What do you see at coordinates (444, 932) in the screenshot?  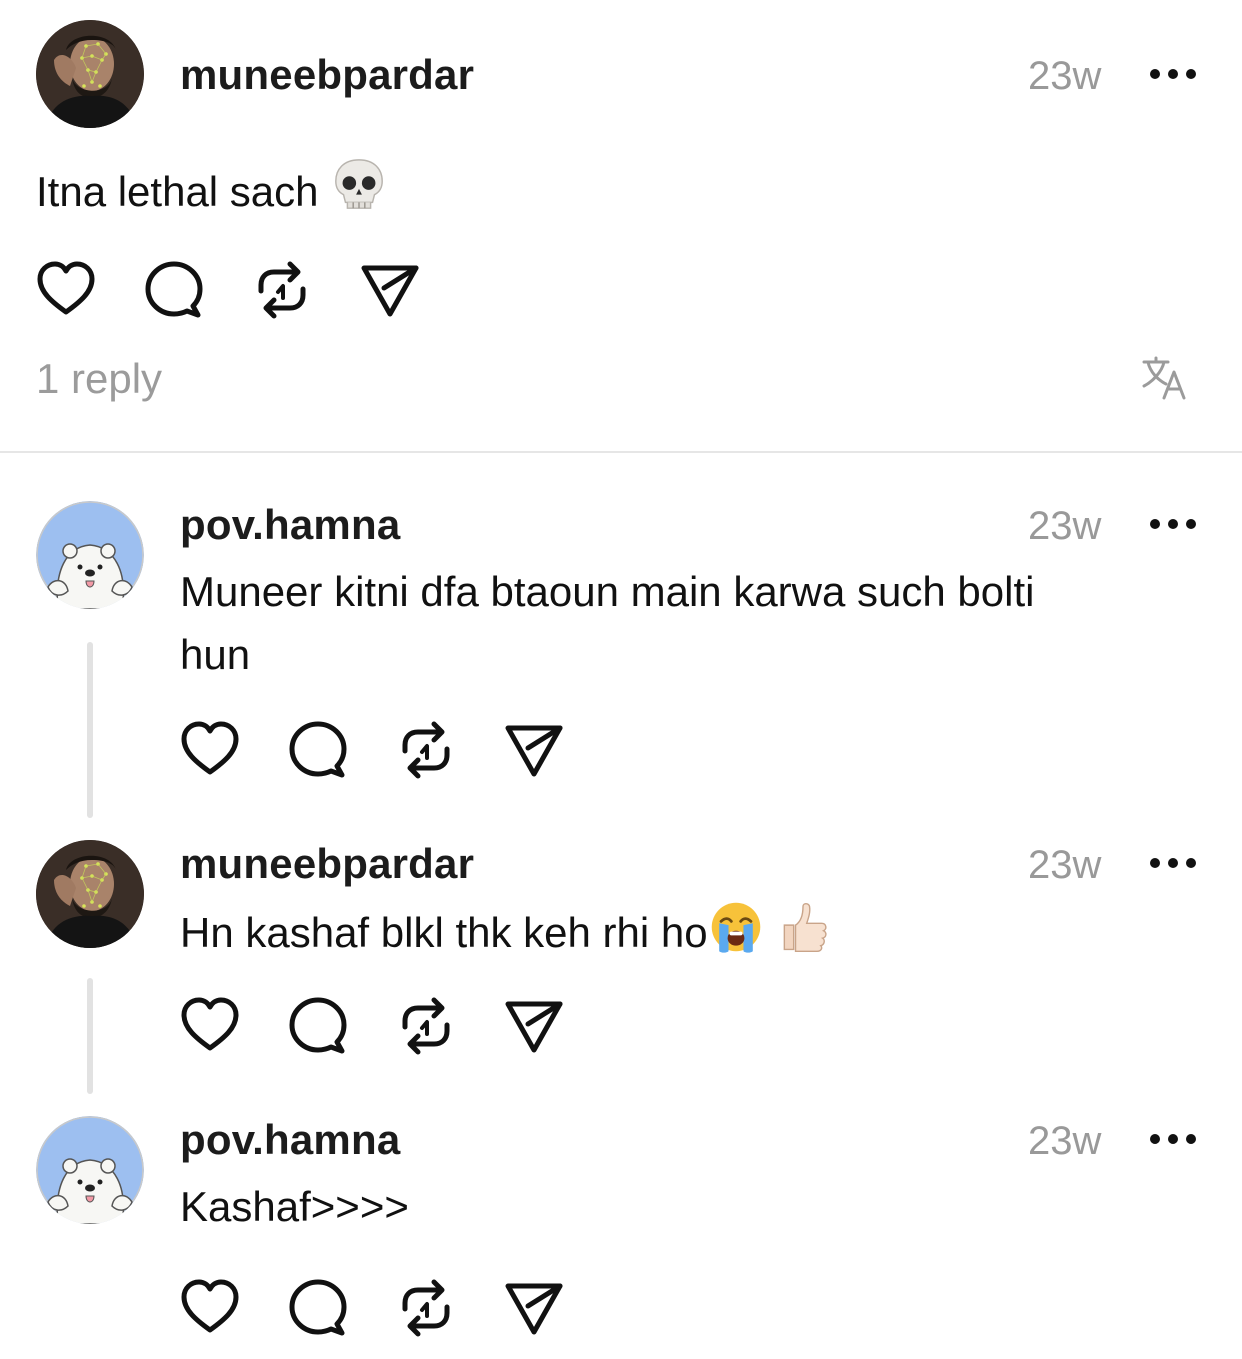 I see `reply-text-content: Hn kashaf blkl thk keh rhi ho` at bounding box center [444, 932].